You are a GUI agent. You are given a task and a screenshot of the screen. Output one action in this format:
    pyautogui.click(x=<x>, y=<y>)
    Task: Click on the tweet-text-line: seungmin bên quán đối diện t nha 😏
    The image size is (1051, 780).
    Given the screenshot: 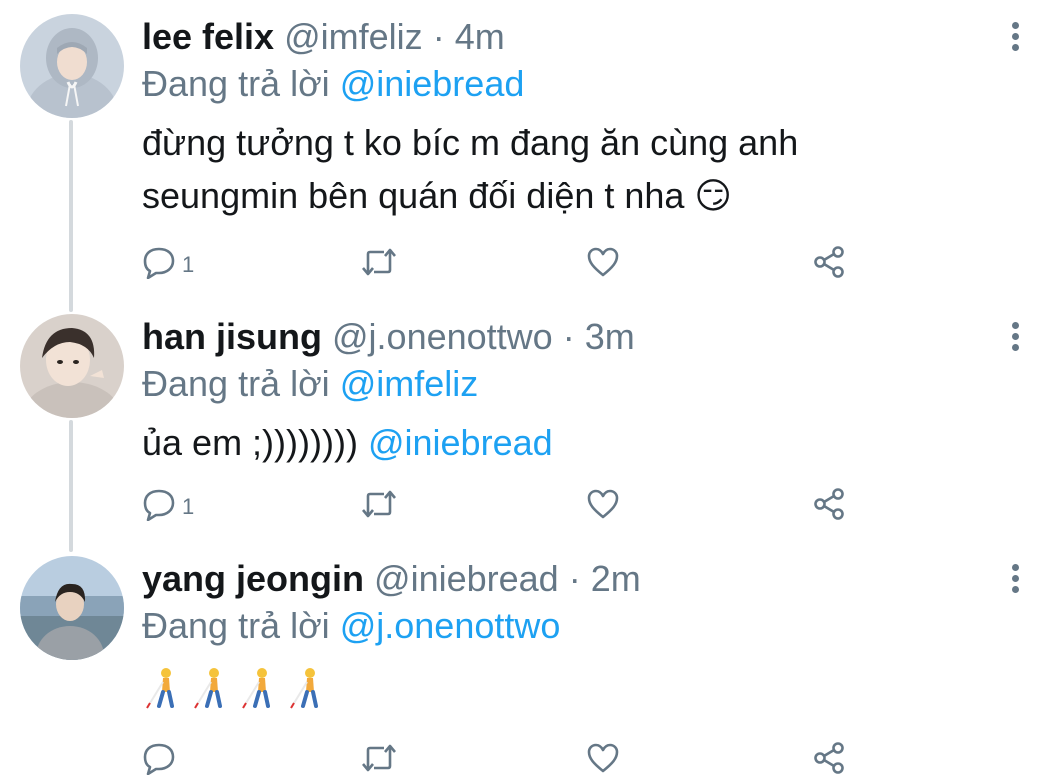 What is the action you would take?
    pyautogui.click(x=437, y=195)
    